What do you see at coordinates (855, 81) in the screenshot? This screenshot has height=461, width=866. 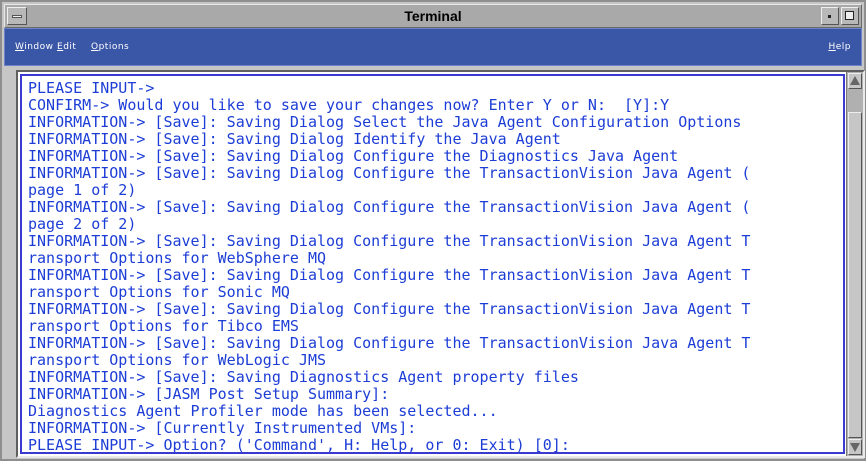 I see `scroll-up-arrow-icon` at bounding box center [855, 81].